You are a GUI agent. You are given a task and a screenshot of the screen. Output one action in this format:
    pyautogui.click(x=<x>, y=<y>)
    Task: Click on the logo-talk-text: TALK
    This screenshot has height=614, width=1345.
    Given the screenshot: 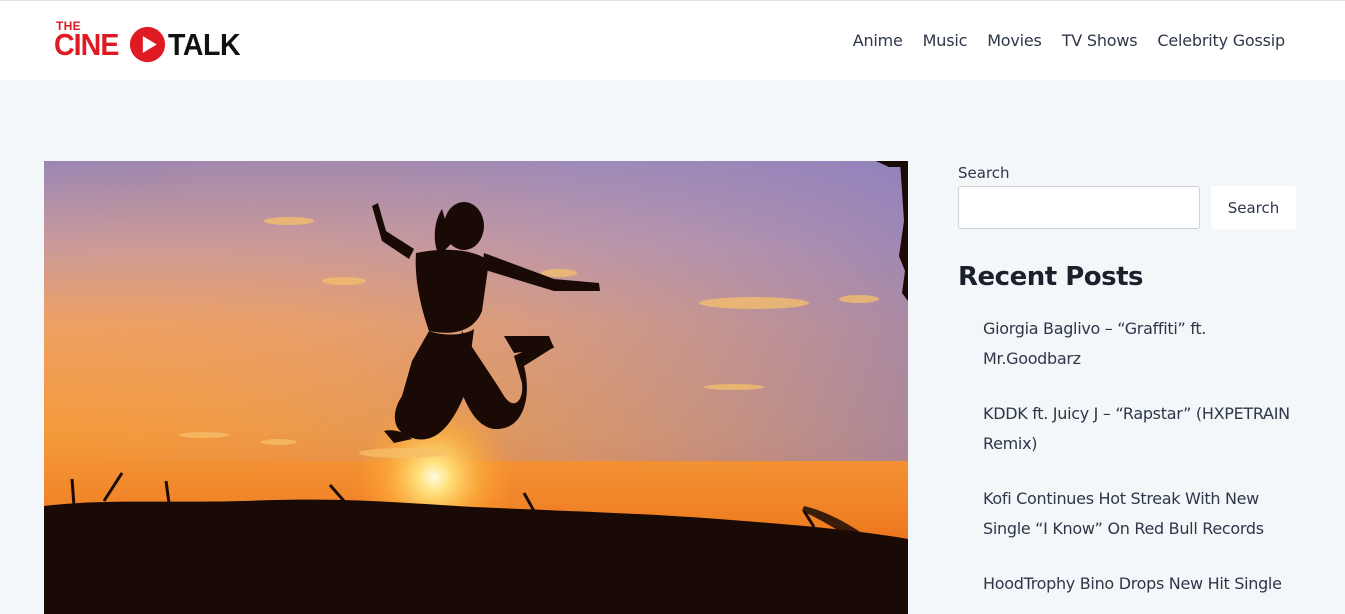 What is the action you would take?
    pyautogui.click(x=204, y=44)
    